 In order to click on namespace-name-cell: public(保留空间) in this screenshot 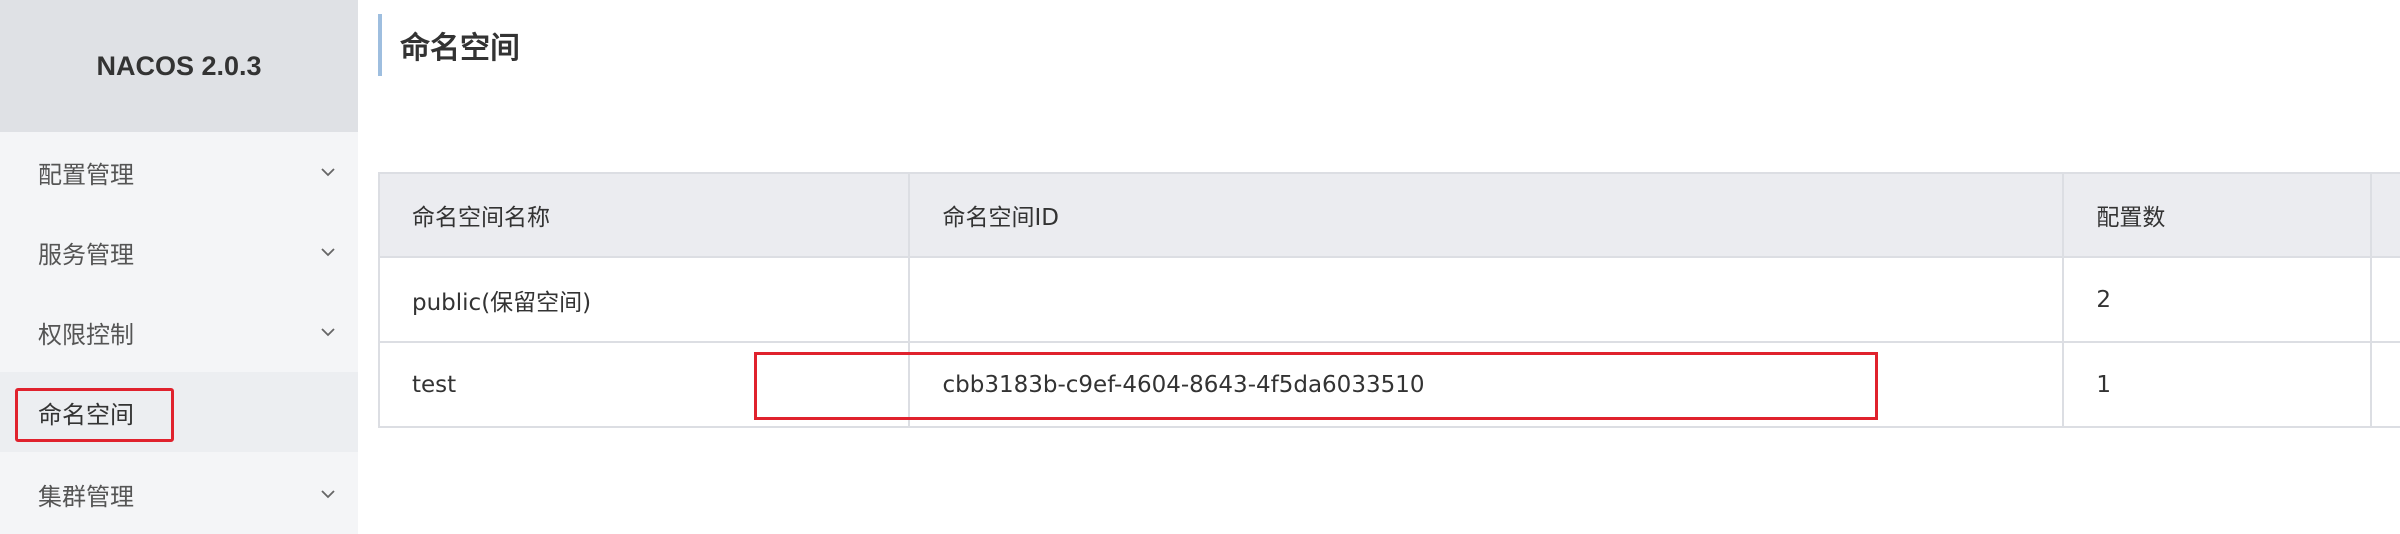, I will do `click(645, 299)`.